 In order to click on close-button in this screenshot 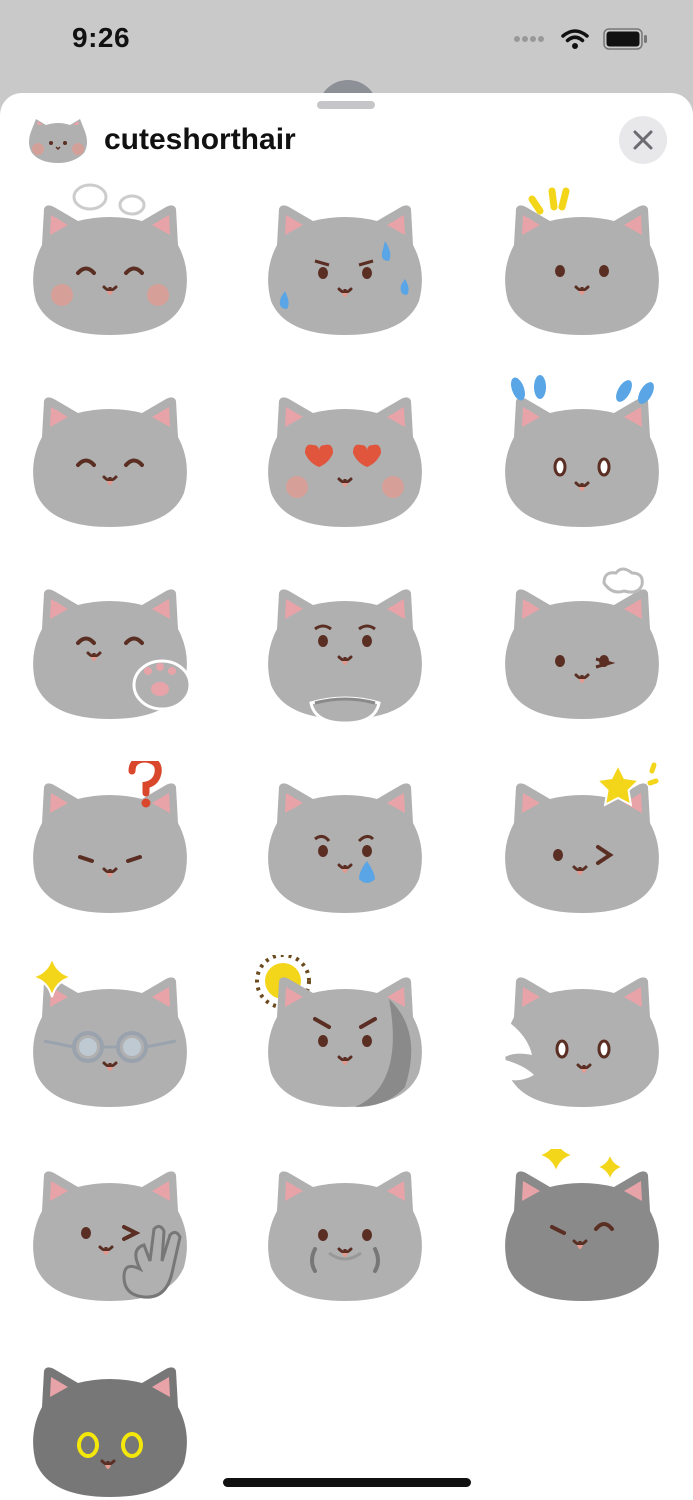, I will do `click(643, 140)`.